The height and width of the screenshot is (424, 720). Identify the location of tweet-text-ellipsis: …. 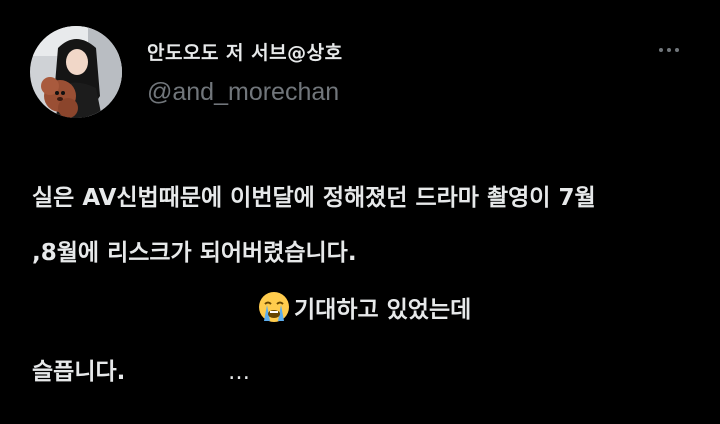
(239, 372).